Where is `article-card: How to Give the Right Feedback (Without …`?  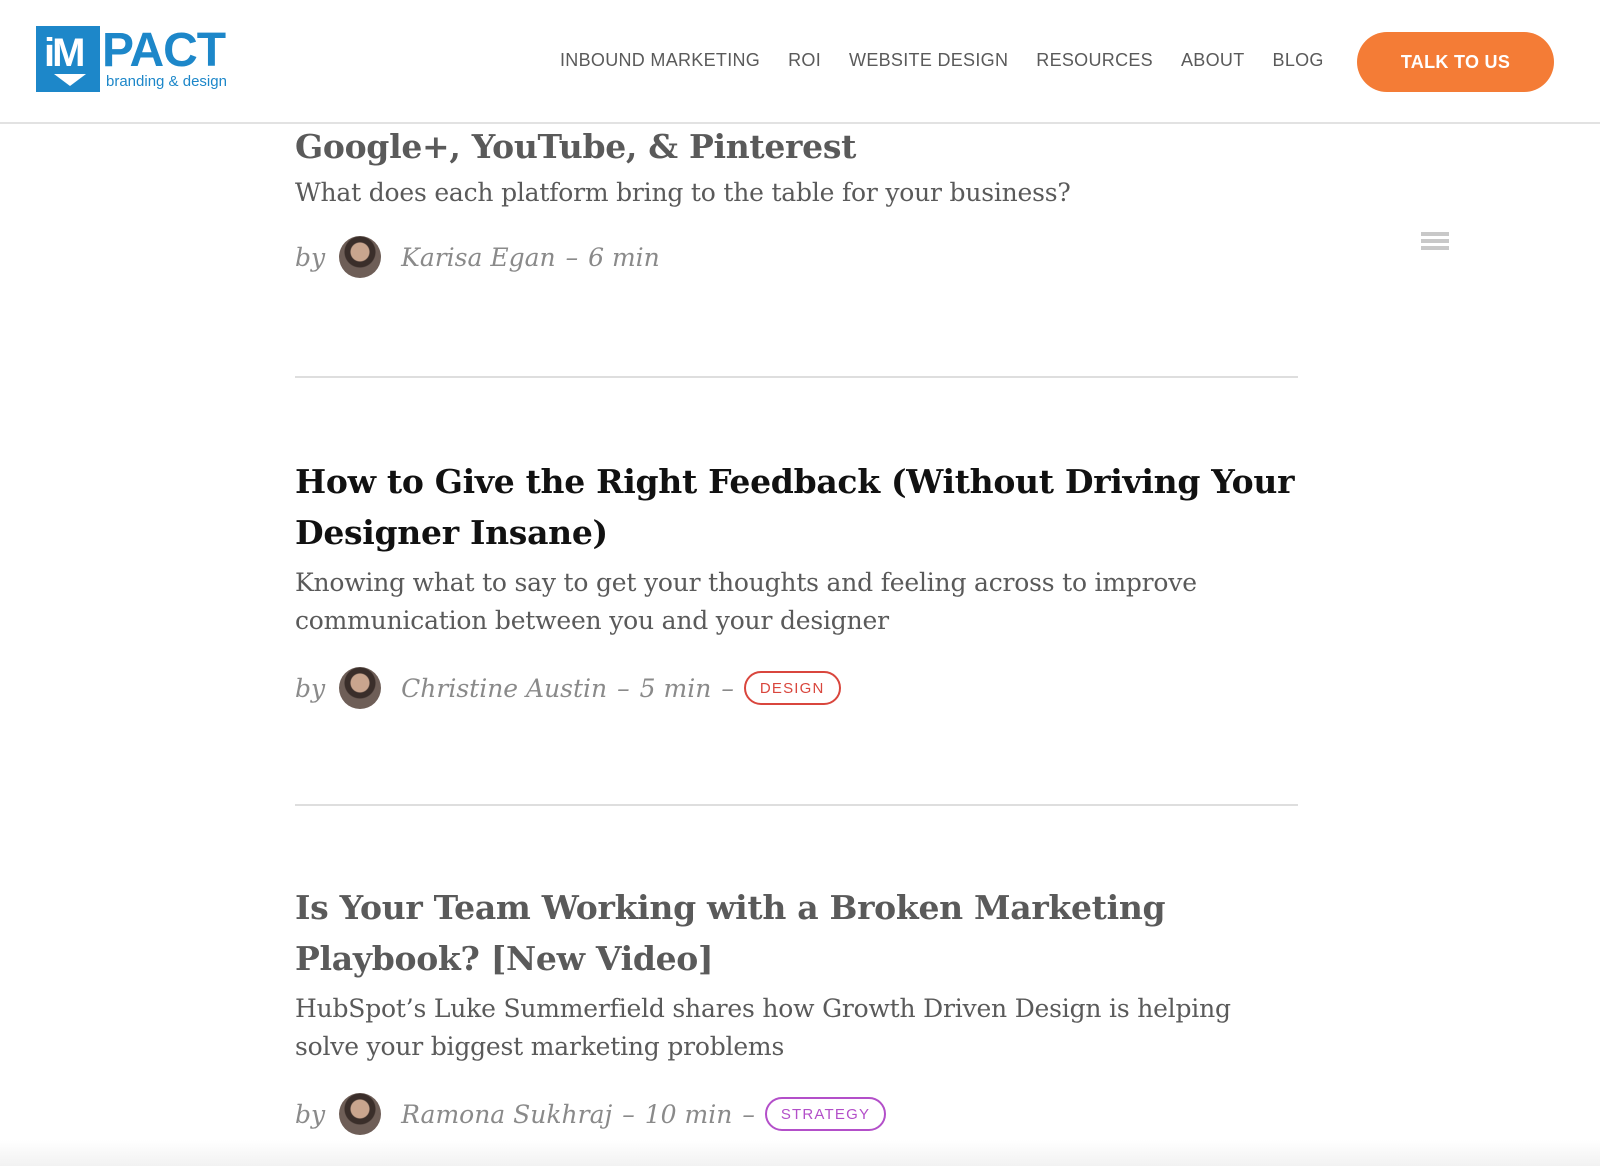 article-card: How to Give the Right Feedback (Without … is located at coordinates (797, 583).